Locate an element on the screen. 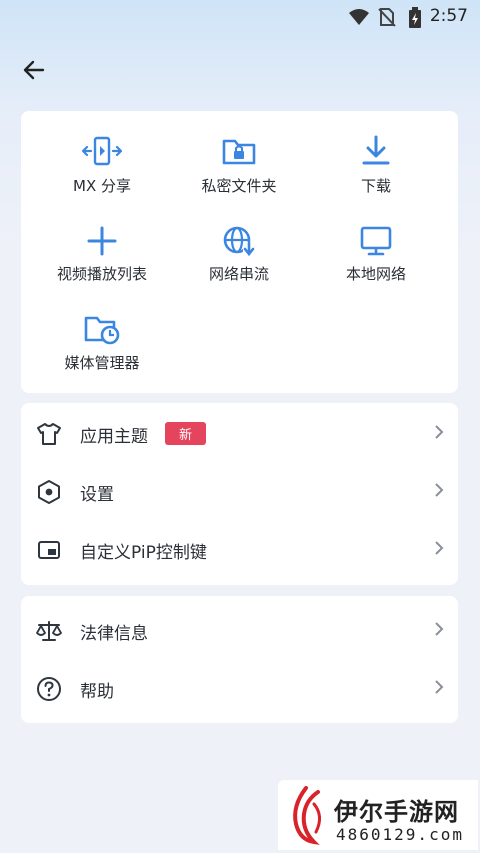 This screenshot has height=853, width=480. grid-item-download: 下载 is located at coordinates (376, 168).